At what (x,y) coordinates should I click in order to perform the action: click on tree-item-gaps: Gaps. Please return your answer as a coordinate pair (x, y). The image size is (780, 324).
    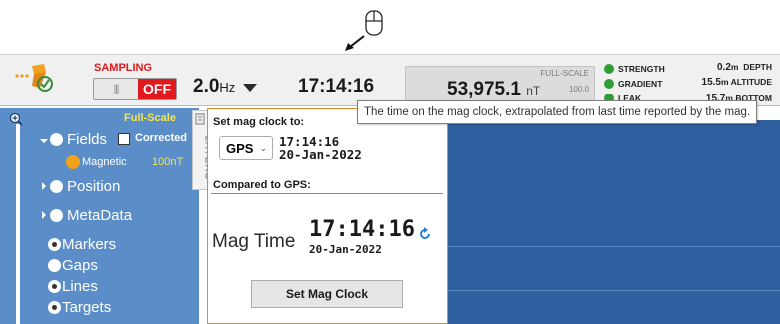
    Looking at the image, I should click on (80, 265).